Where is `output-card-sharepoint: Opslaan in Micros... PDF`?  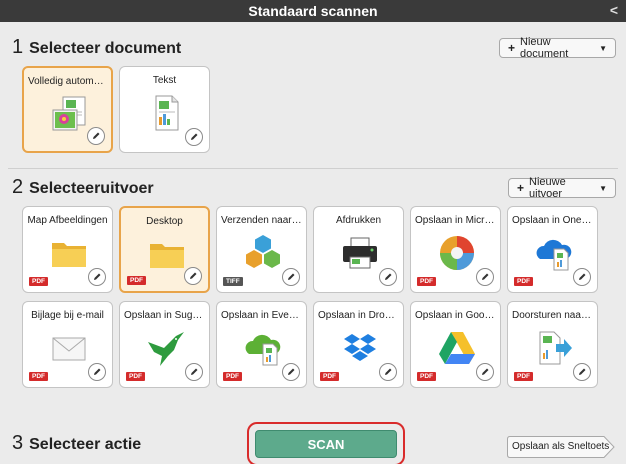 output-card-sharepoint: Opslaan in Micros... PDF is located at coordinates (455, 249).